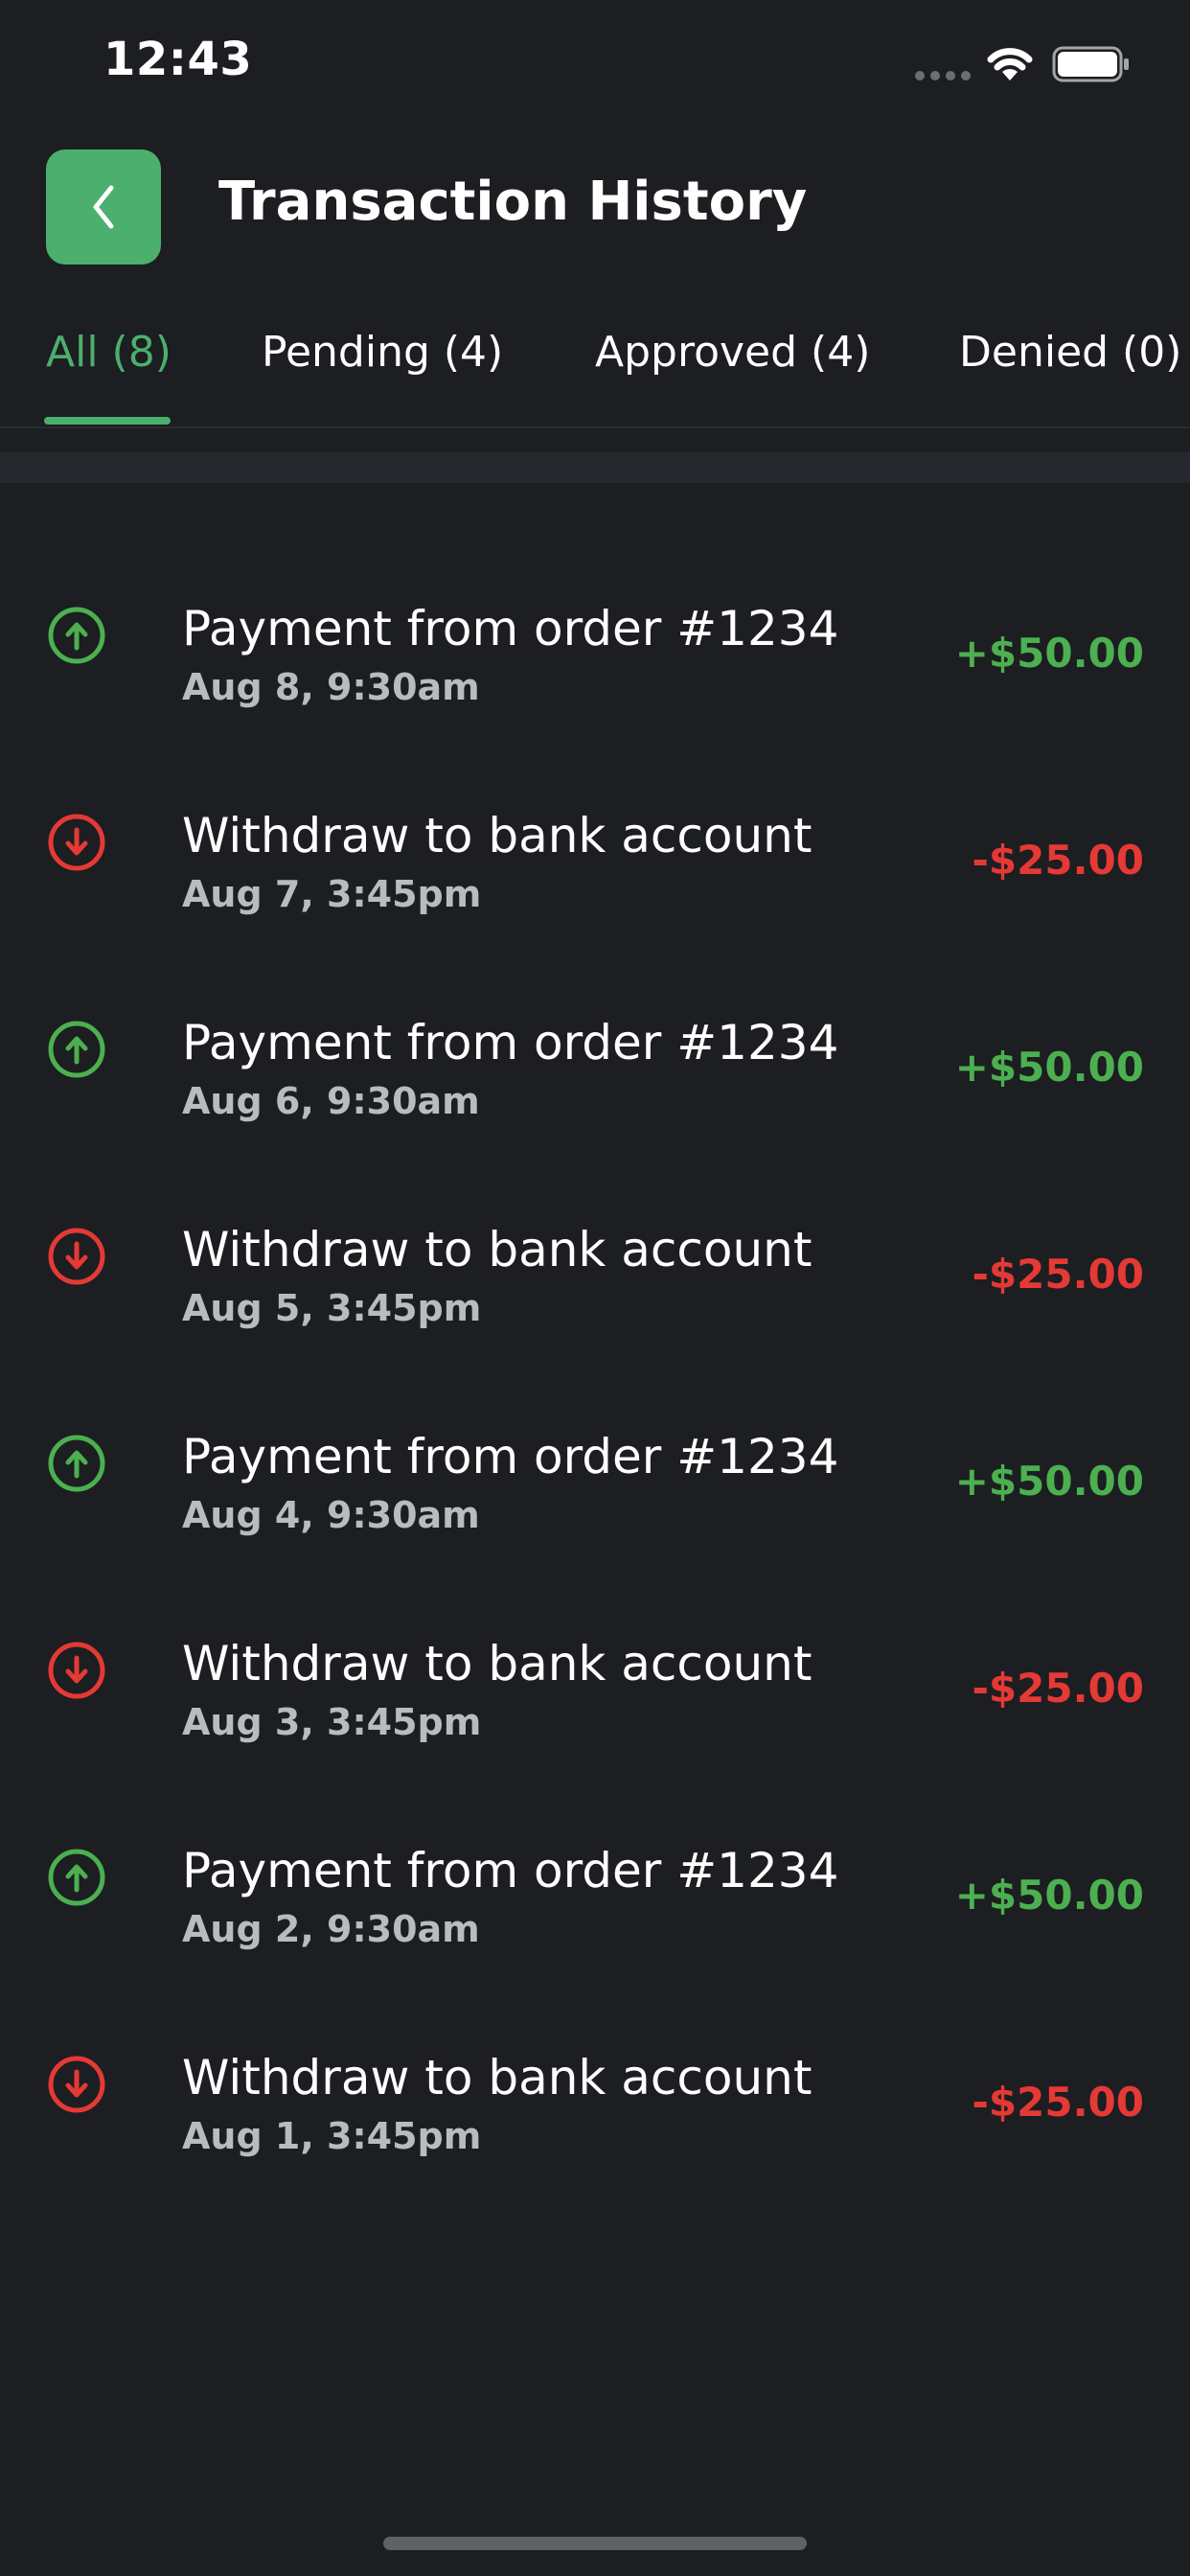  What do you see at coordinates (107, 421) in the screenshot?
I see `active-tab-indicator` at bounding box center [107, 421].